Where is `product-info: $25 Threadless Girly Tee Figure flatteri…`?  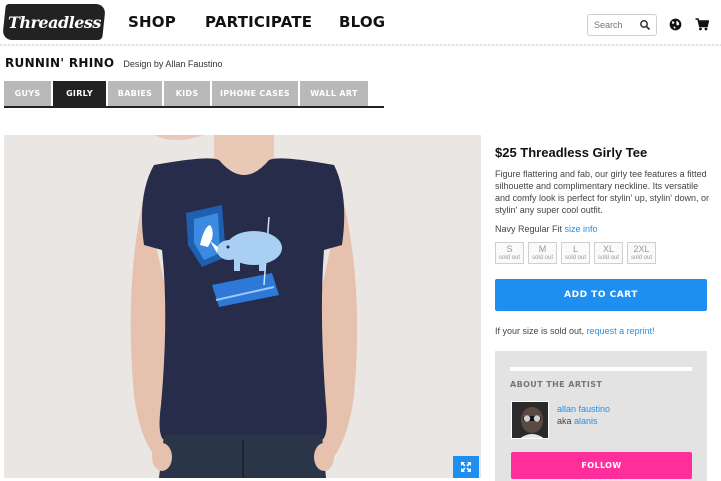 product-info: $25 Threadless Girly Tee Figure flatteri… is located at coordinates (603, 180).